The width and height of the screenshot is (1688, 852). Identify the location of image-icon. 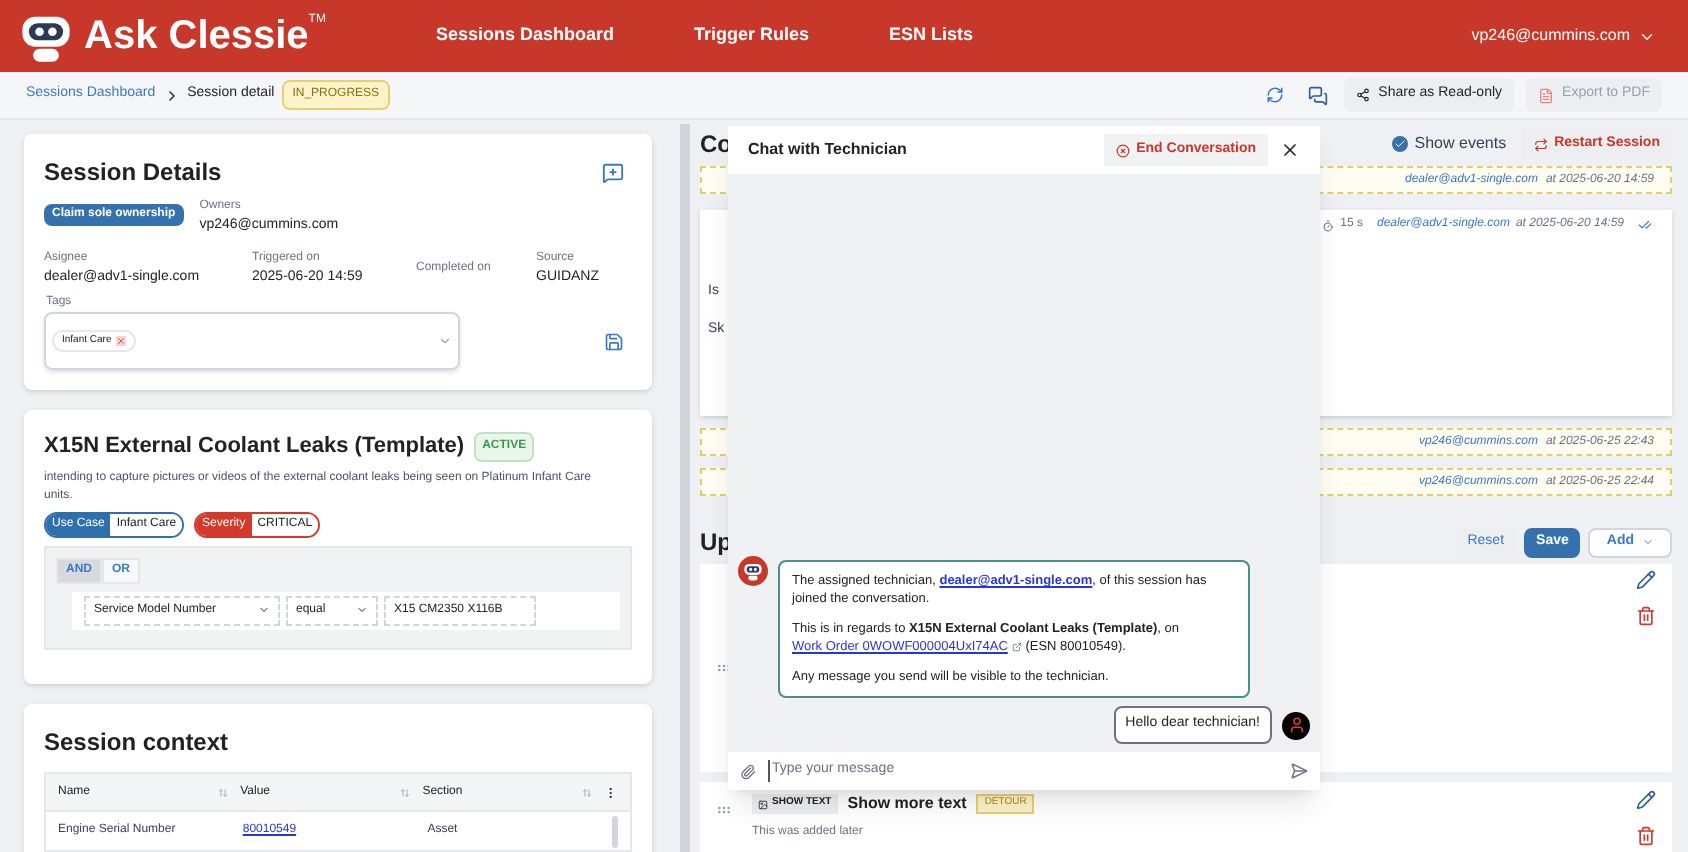
(763, 804).